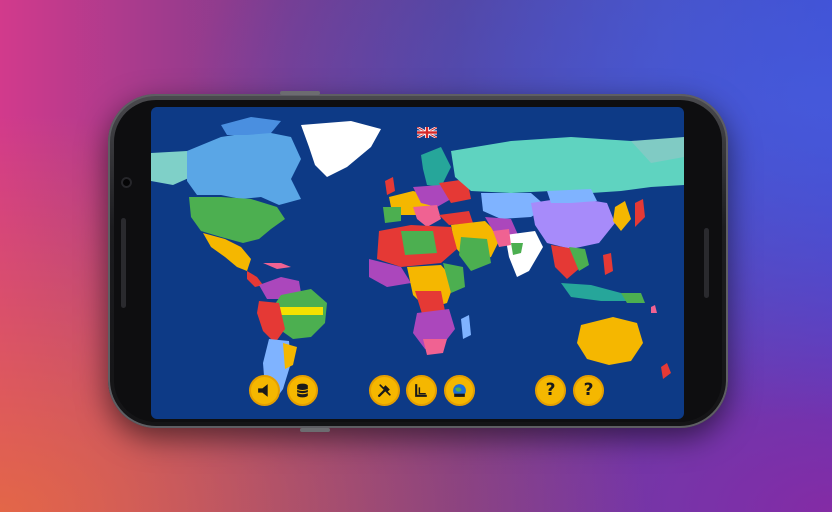  Describe the element at coordinates (251, 126) in the screenshot. I see `arctic-islands` at that location.